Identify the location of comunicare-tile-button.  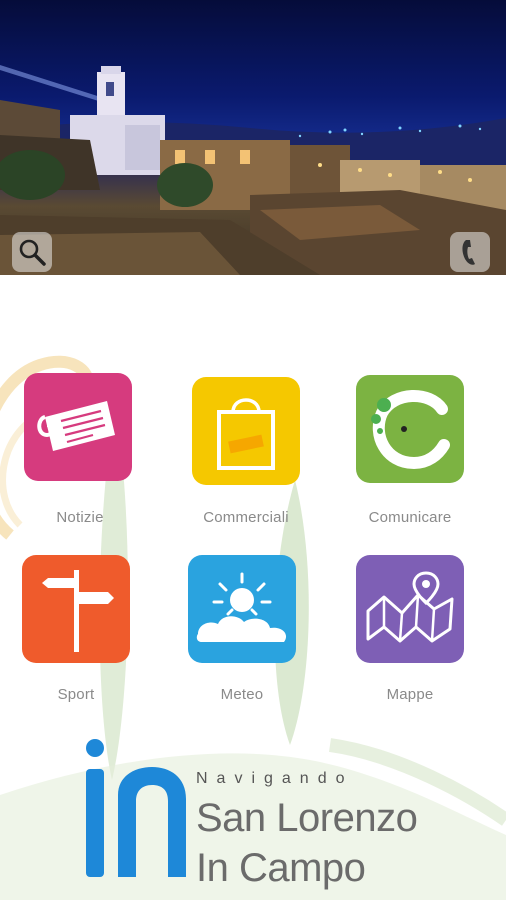
(410, 429).